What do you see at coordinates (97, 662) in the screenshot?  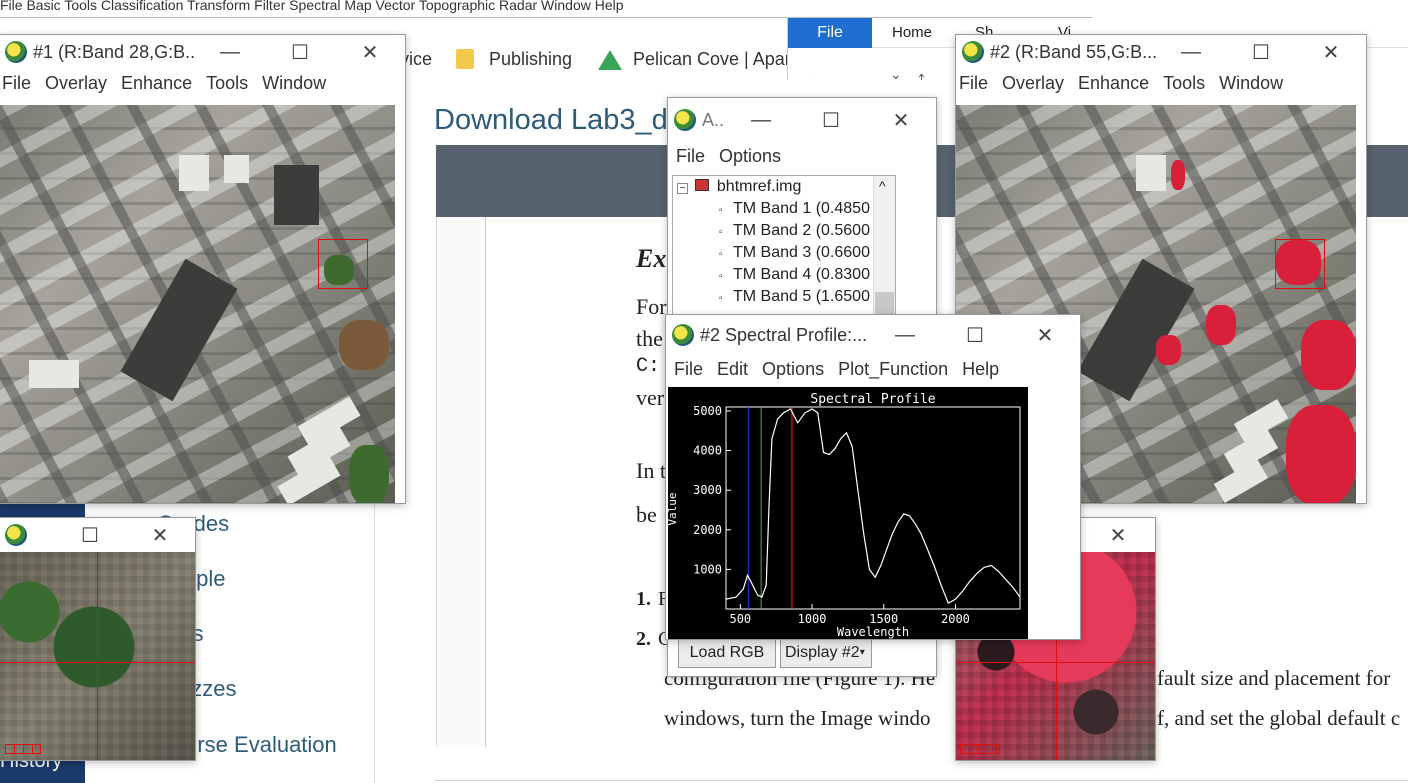 I see `crosshair-horizontal` at bounding box center [97, 662].